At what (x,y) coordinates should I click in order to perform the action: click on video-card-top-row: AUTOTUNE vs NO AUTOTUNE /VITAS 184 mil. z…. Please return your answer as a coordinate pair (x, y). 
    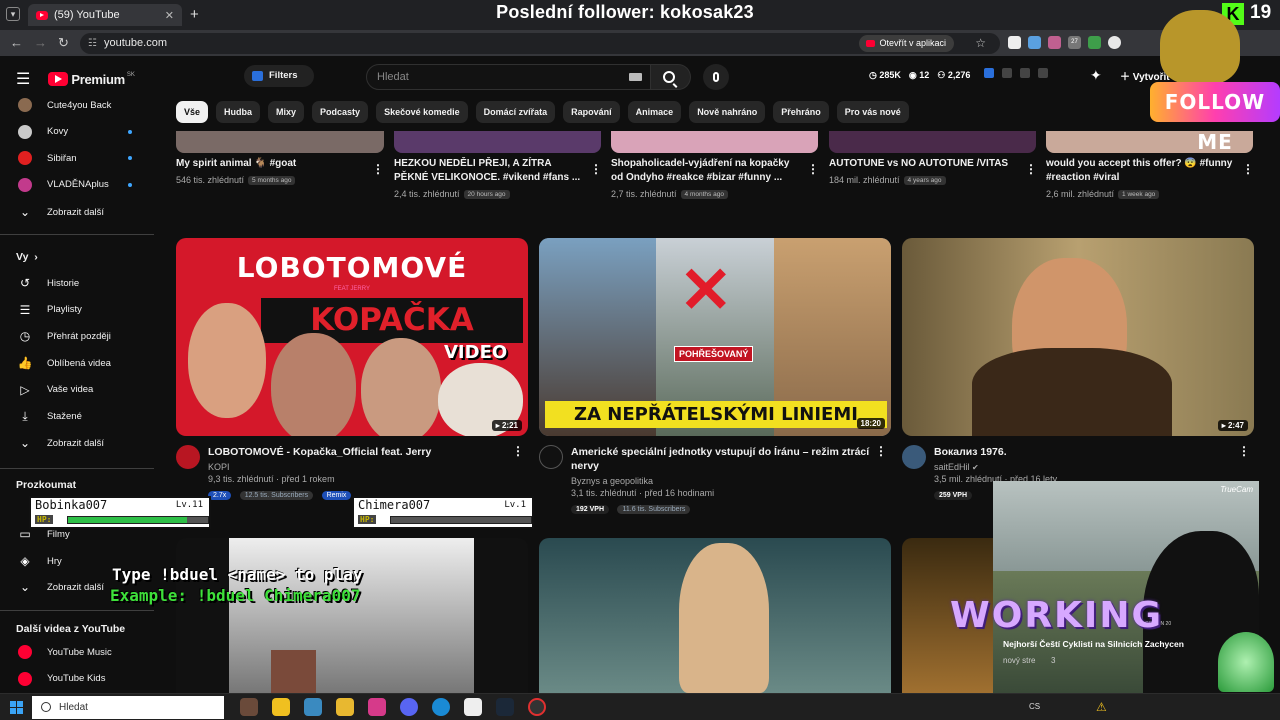
    Looking at the image, I should click on (925, 171).